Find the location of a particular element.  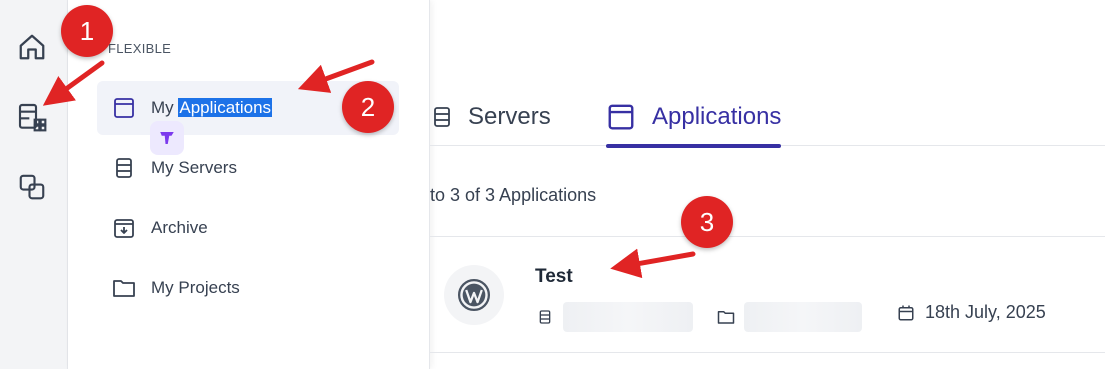

selected-text: Applications is located at coordinates (225, 107).